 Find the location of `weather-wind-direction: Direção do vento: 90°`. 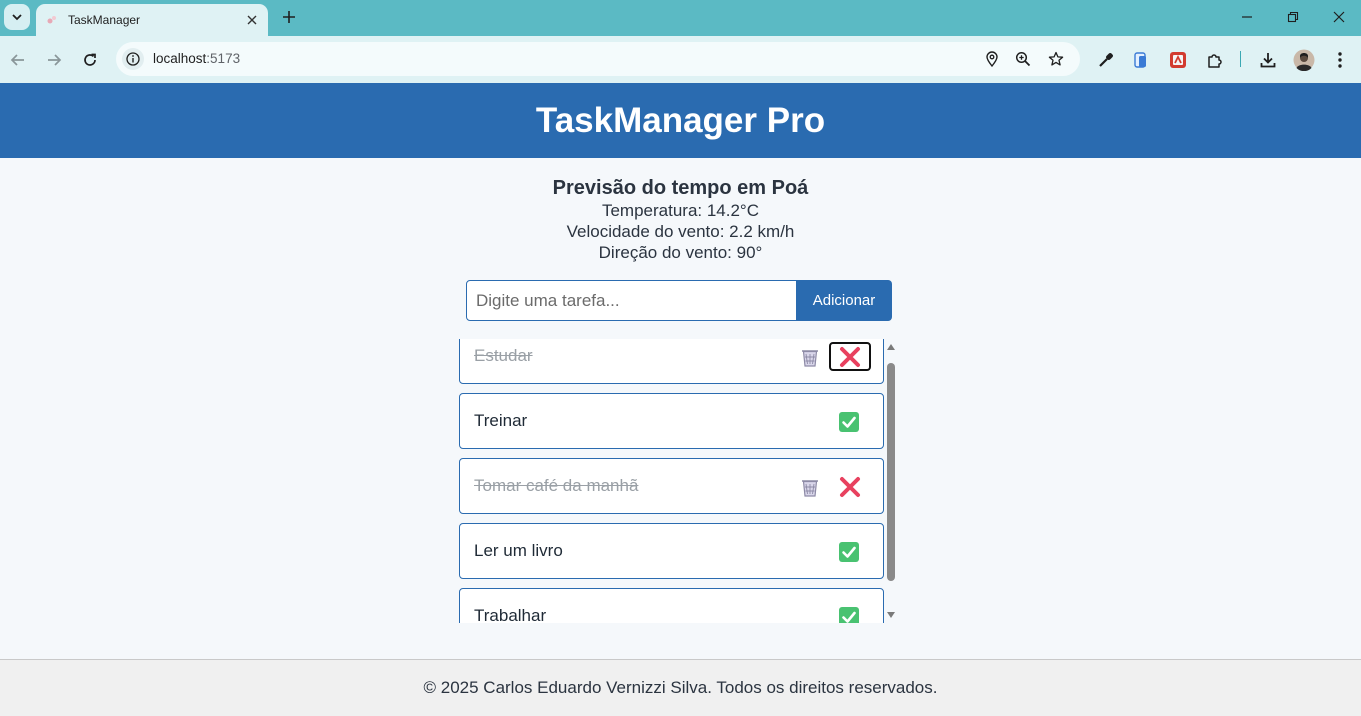

weather-wind-direction: Direção do vento: 90° is located at coordinates (680, 252).